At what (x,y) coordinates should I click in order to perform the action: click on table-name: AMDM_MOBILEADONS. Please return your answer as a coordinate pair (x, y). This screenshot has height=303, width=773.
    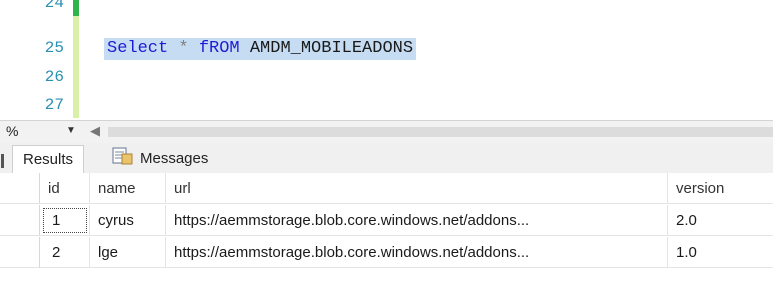
    Looking at the image, I should click on (331, 48).